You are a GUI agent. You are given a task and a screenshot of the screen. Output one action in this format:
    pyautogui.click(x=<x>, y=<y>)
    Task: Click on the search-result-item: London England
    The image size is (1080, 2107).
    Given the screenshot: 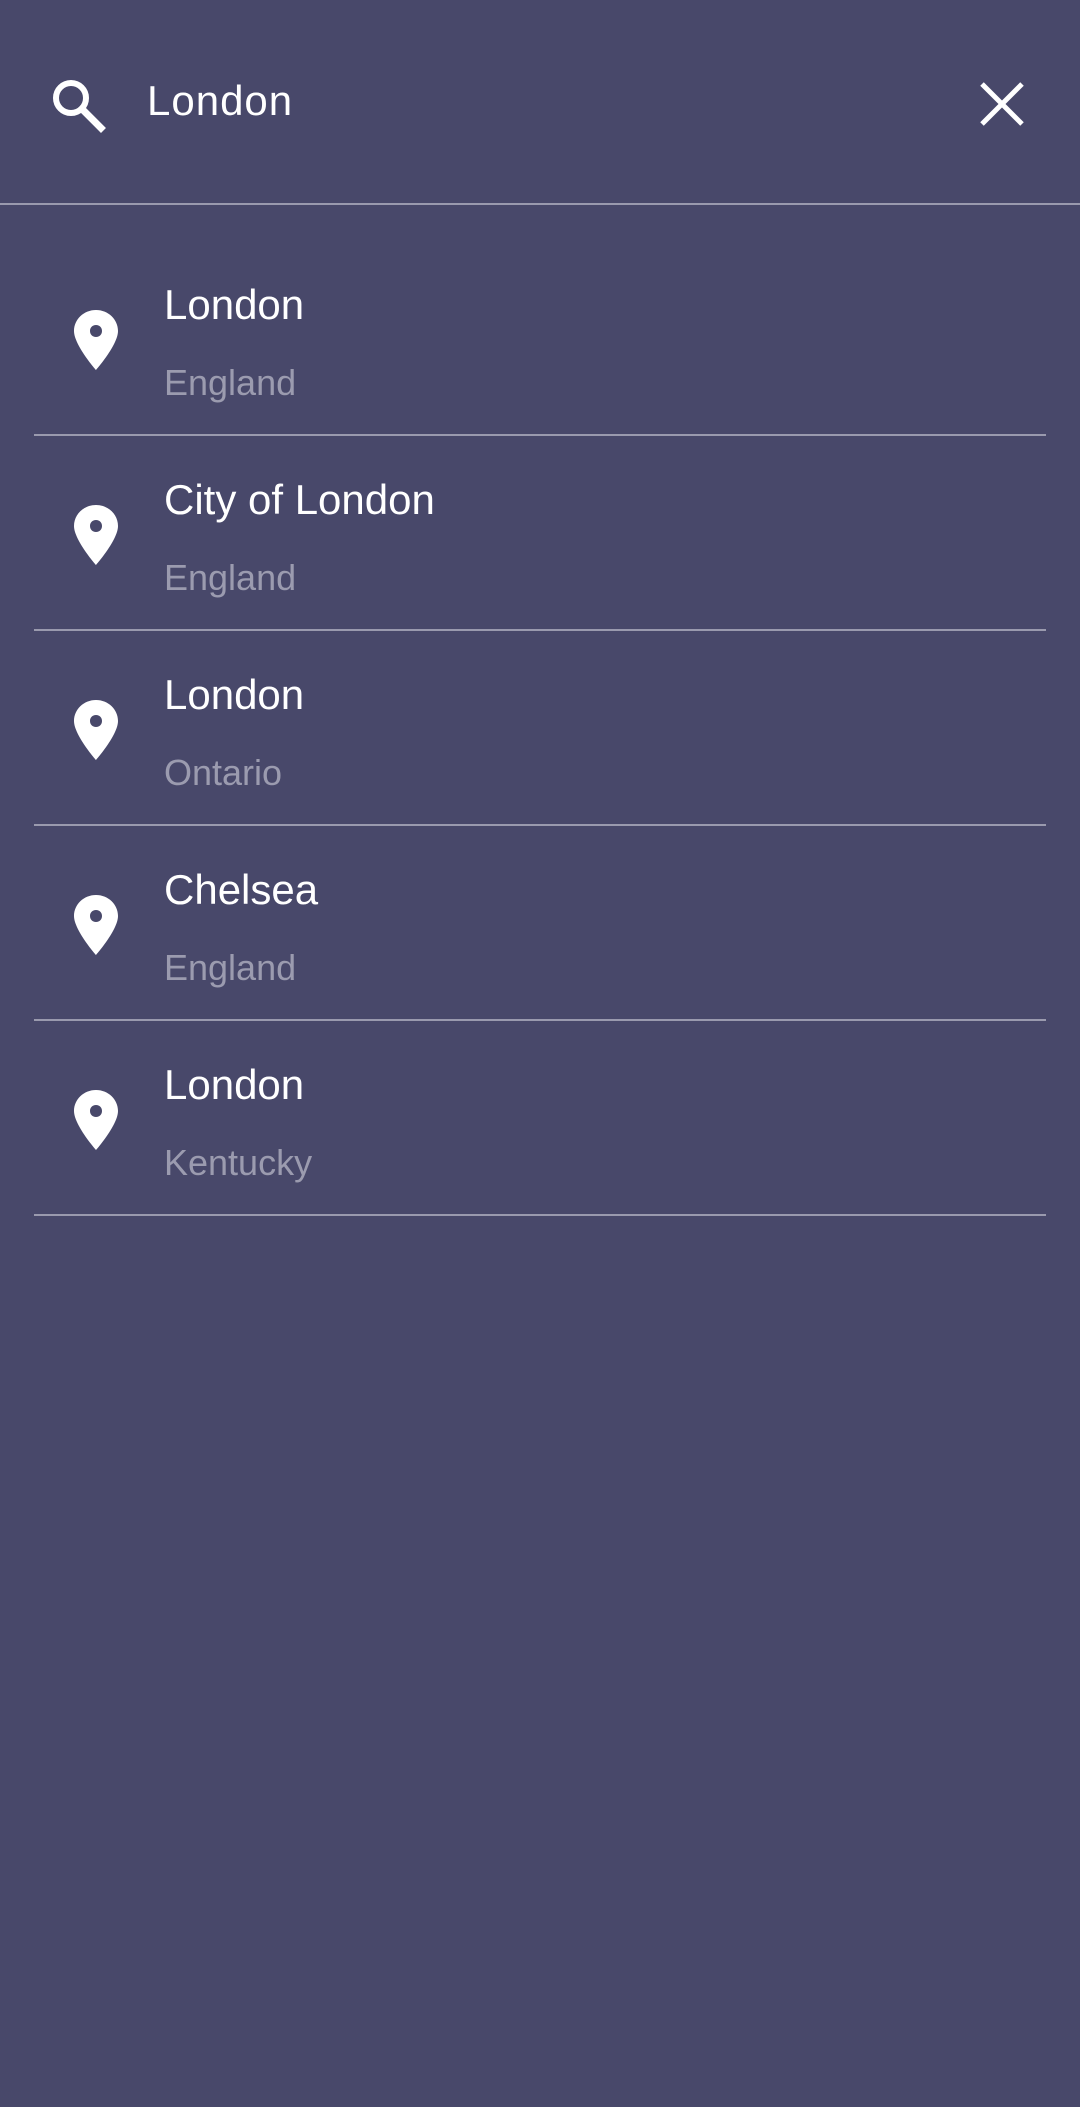 What is the action you would take?
    pyautogui.click(x=540, y=356)
    